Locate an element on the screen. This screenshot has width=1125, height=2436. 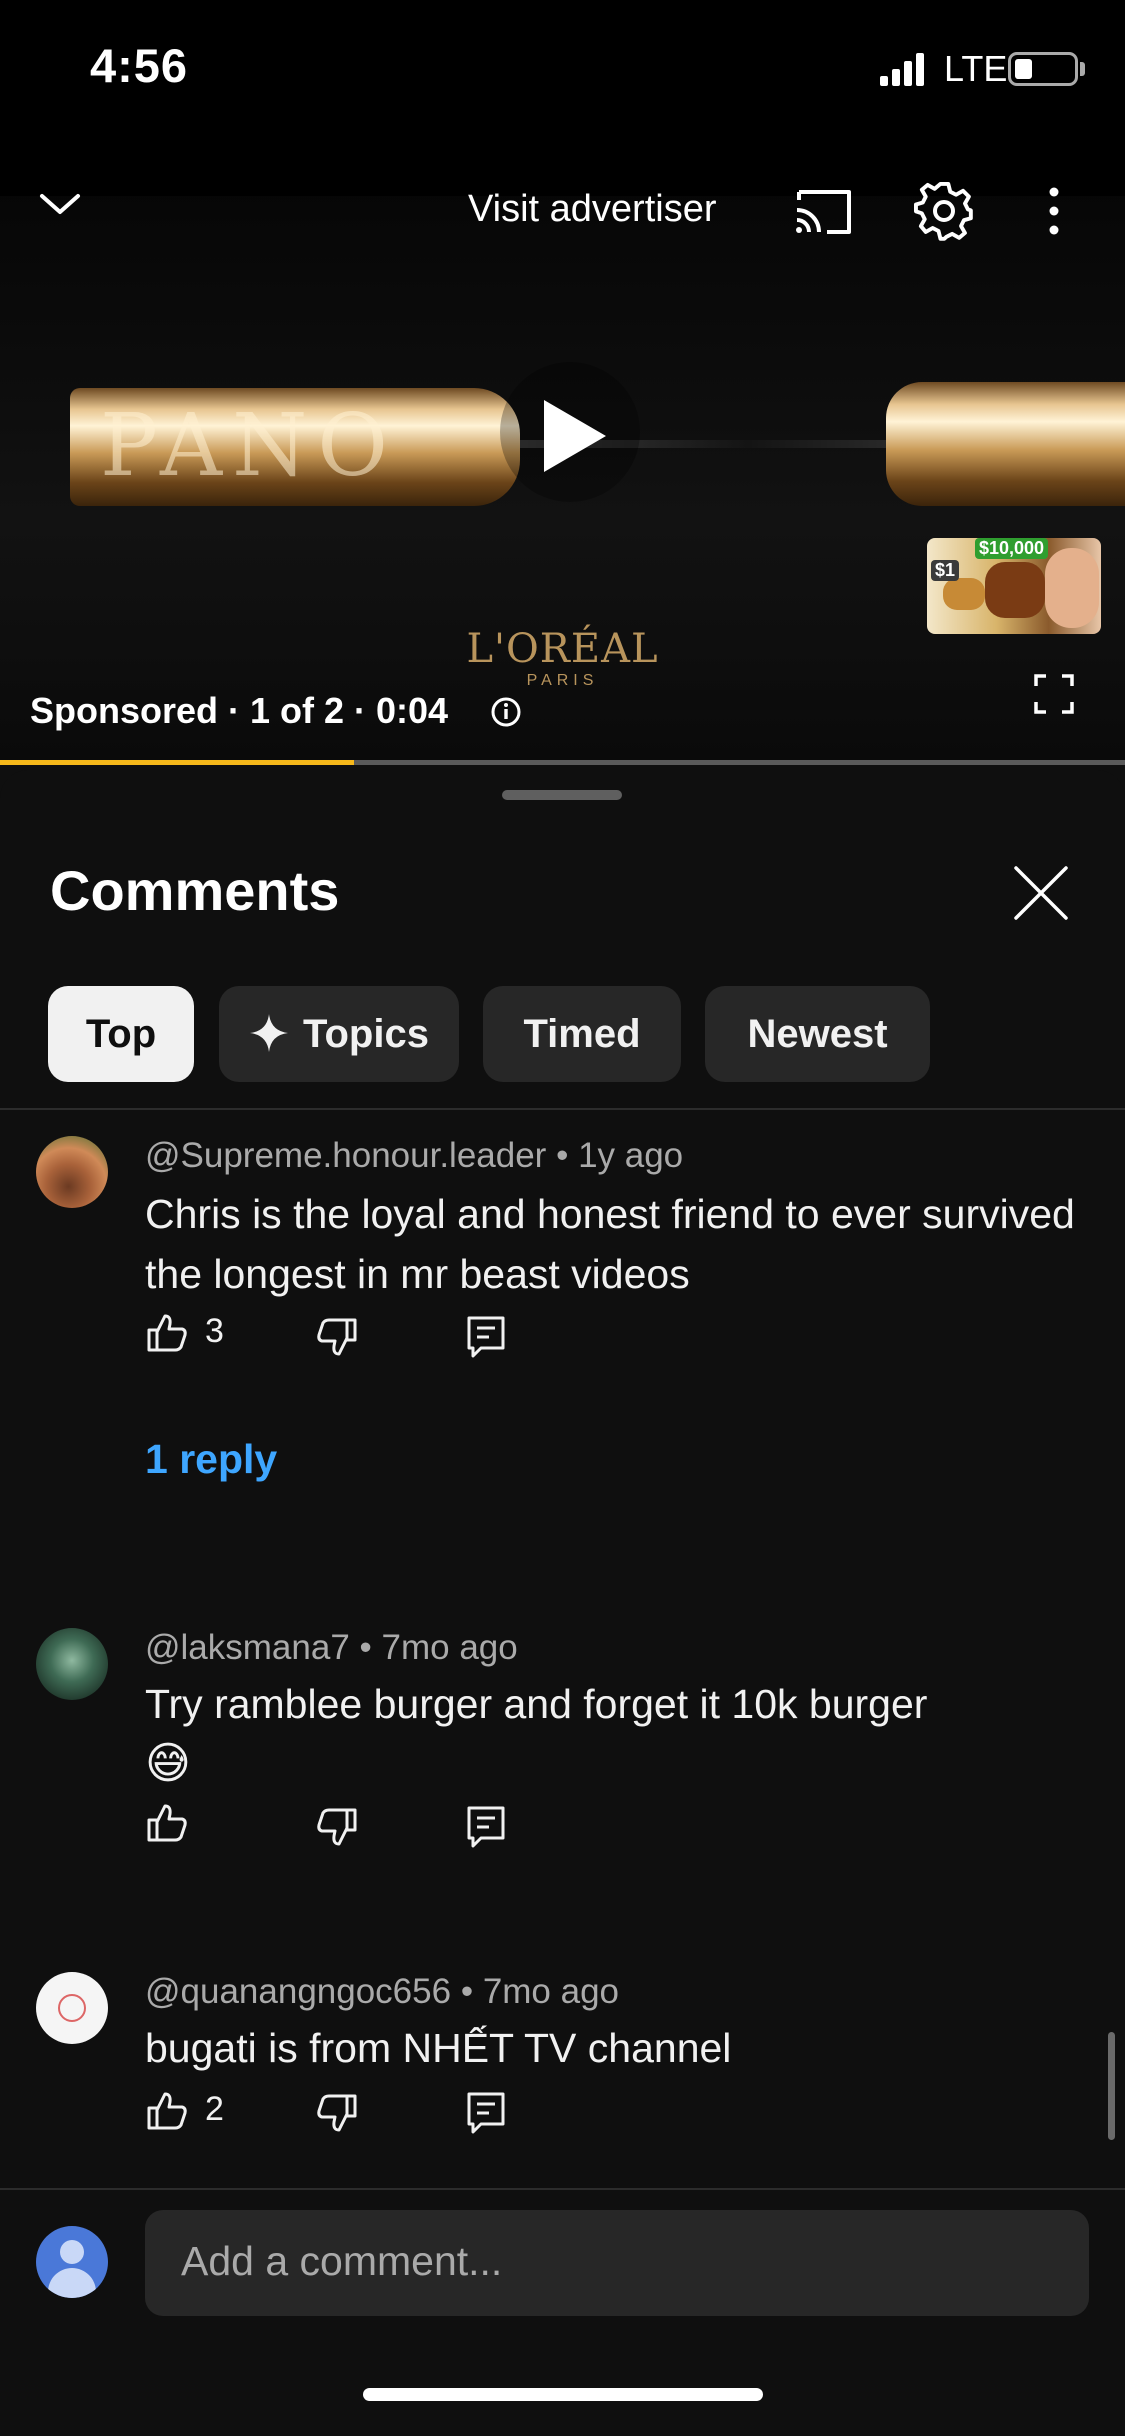
view-replies-link: 1 reply is located at coordinates (211, 1459).